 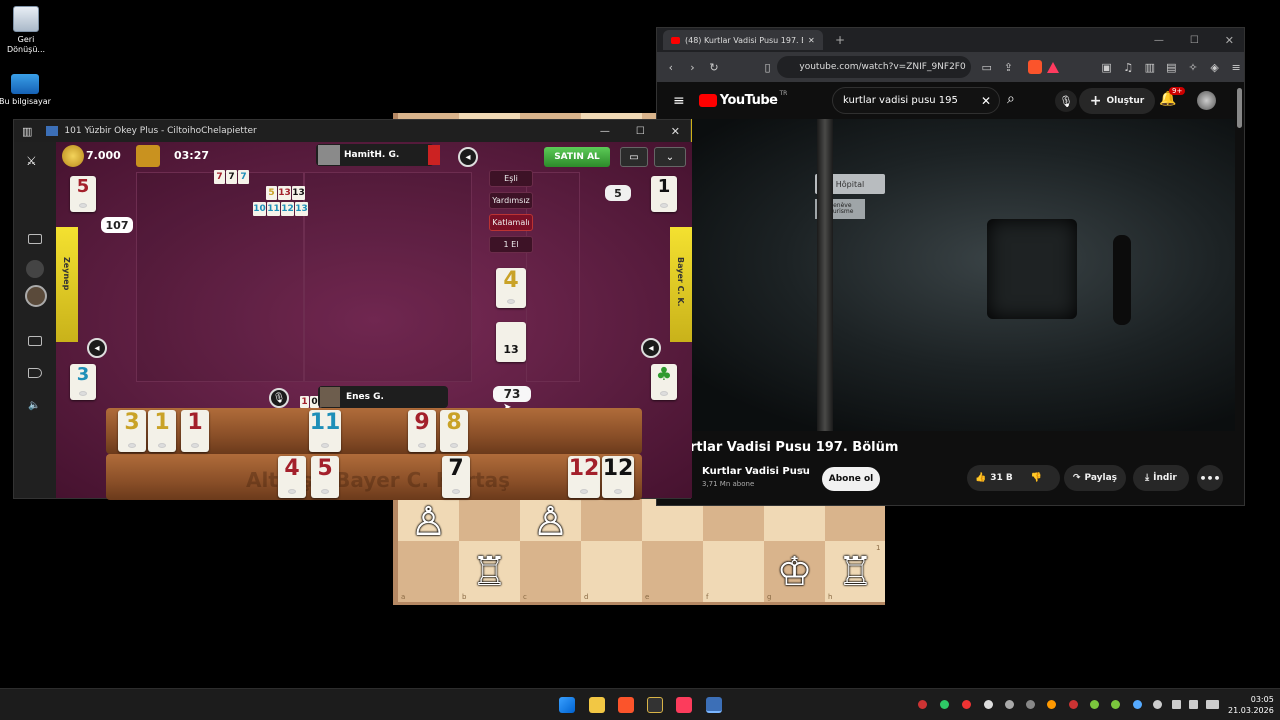 What do you see at coordinates (1150, 67) in the screenshot?
I see `sidebar-icon: ▥` at bounding box center [1150, 67].